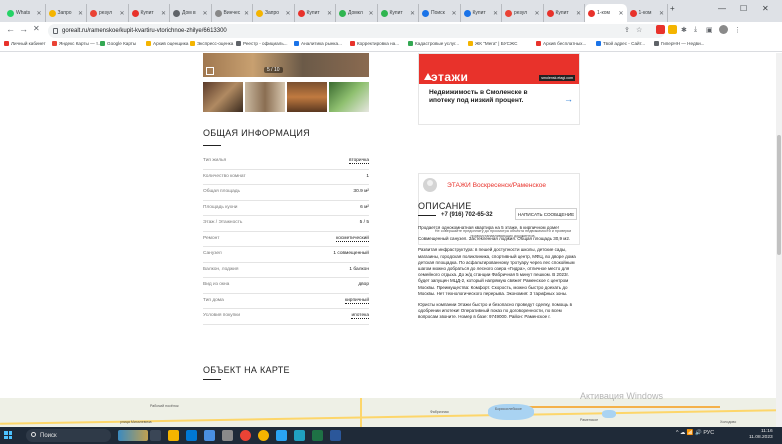 The image size is (782, 444). What do you see at coordinates (440, 13) in the screenshot?
I see `browser-tab: Поиск ✕` at bounding box center [440, 13].